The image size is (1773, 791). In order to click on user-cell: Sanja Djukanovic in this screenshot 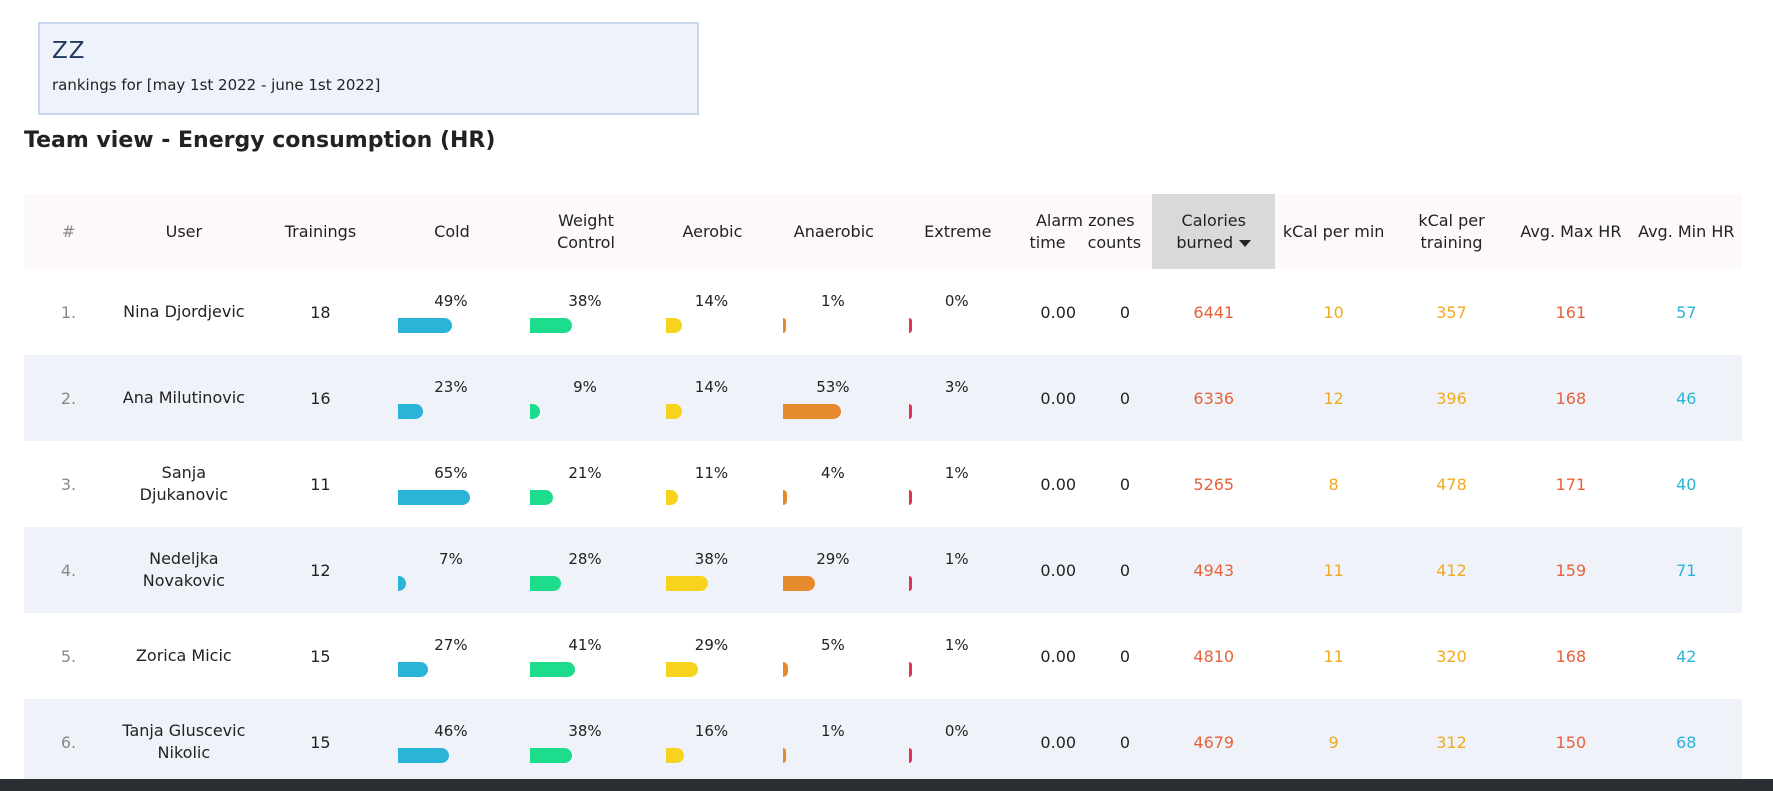, I will do `click(184, 484)`.